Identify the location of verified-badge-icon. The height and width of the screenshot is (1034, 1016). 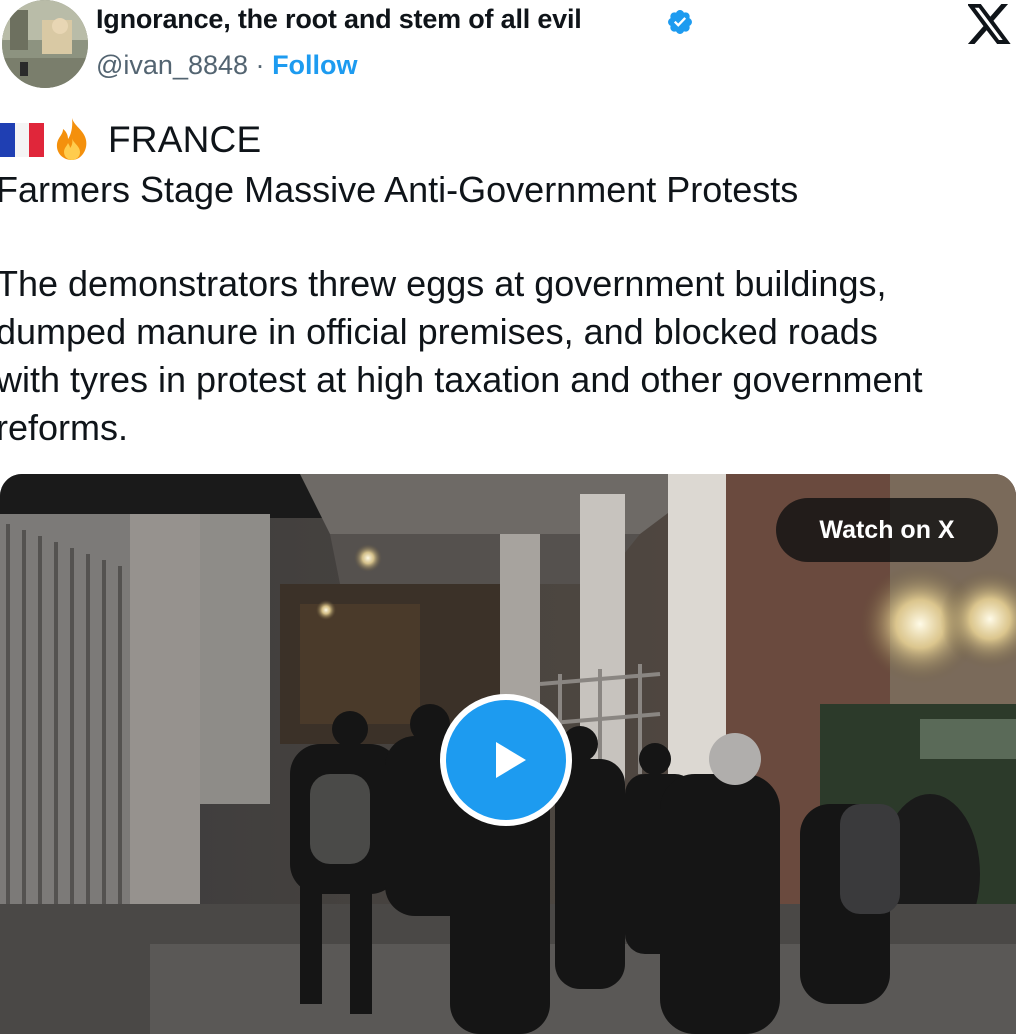
(680, 22).